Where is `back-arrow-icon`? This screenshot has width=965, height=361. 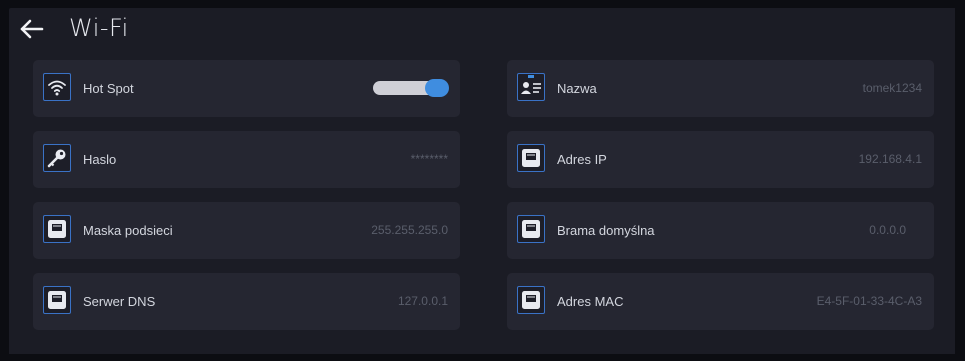 back-arrow-icon is located at coordinates (32, 29).